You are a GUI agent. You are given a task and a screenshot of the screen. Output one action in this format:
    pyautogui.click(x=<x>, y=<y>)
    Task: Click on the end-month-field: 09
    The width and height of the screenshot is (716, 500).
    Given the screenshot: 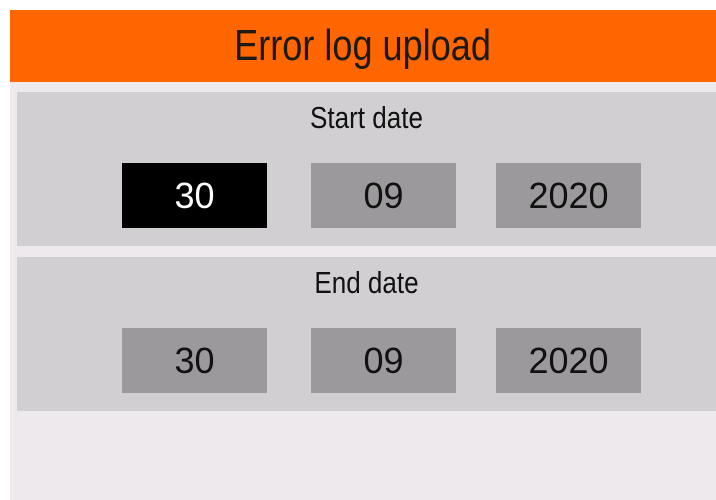 What is the action you would take?
    pyautogui.click(x=383, y=360)
    